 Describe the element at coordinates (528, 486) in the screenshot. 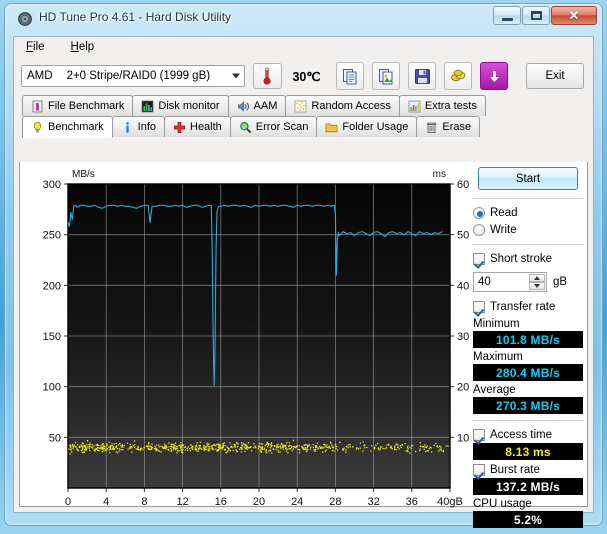

I see `burst-rate-value: 137.2 MB/s` at that location.